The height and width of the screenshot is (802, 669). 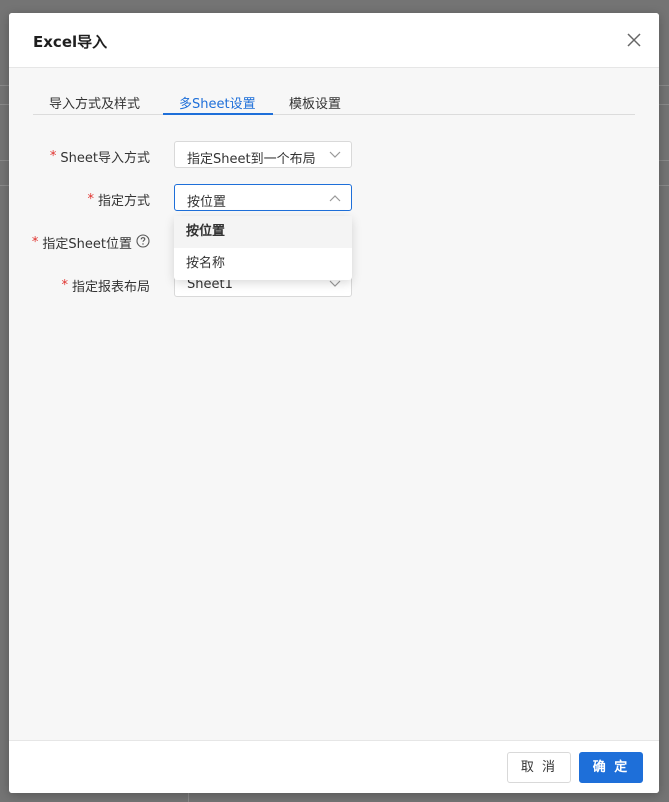 I want to click on close-icon, so click(x=634, y=40).